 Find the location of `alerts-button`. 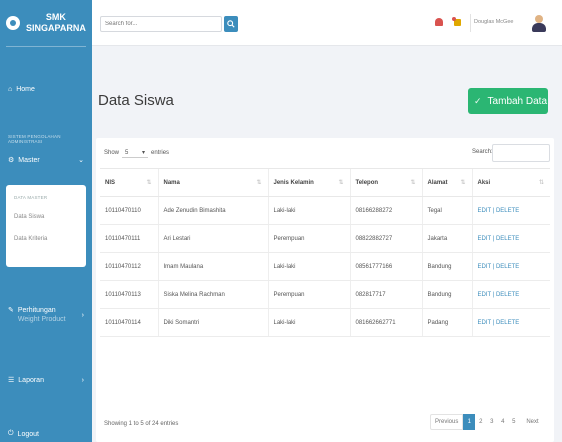

alerts-button is located at coordinates (439, 22).